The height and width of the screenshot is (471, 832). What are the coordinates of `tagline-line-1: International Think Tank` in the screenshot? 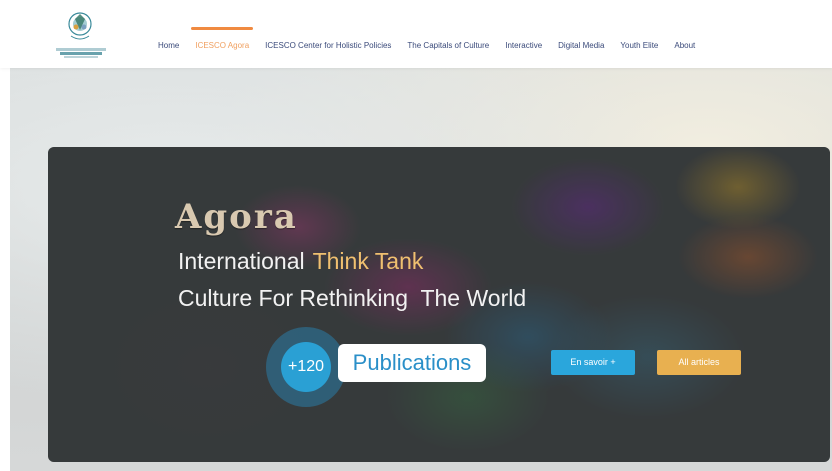 It's located at (300, 261).